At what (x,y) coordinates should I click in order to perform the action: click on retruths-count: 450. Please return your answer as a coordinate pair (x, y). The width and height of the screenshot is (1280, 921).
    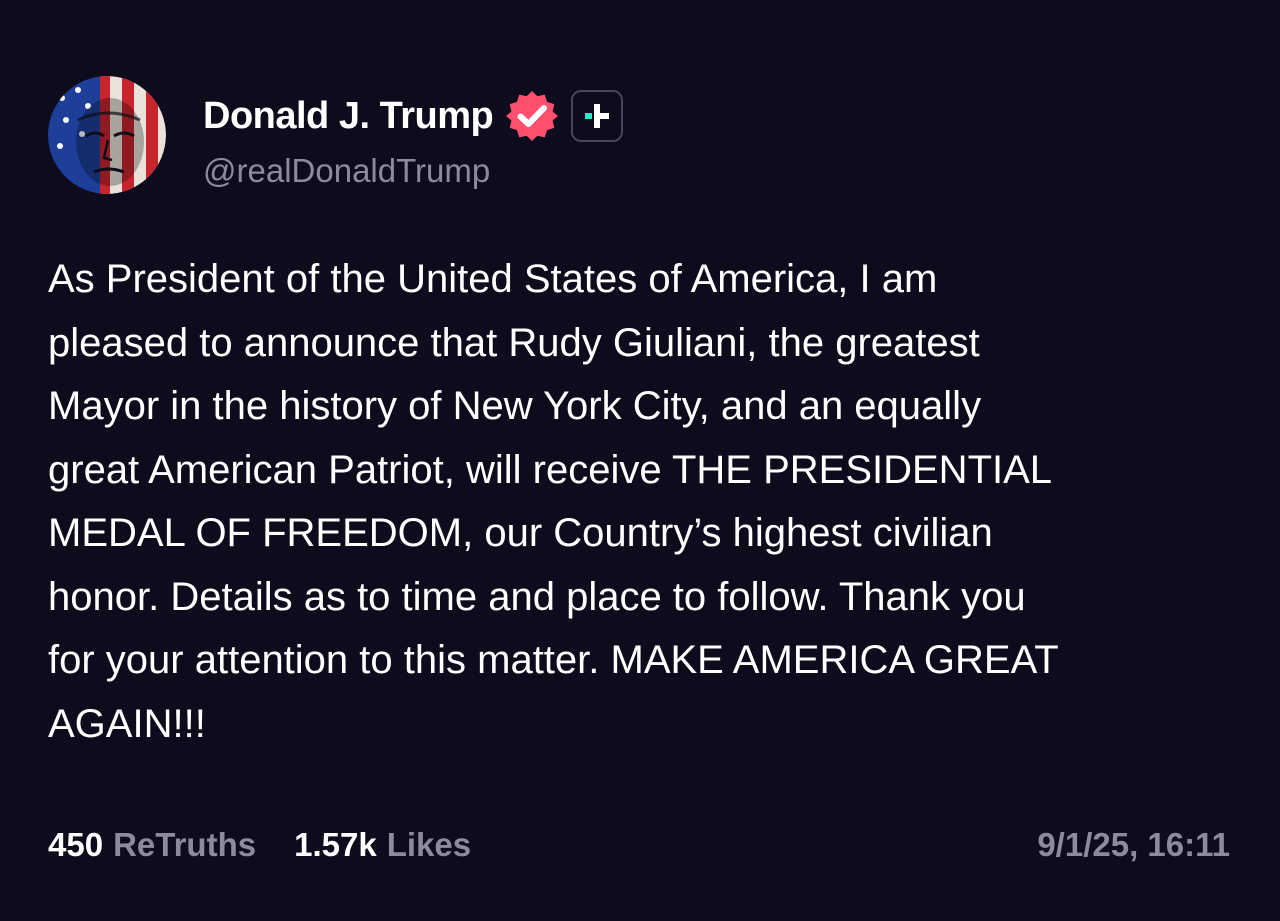
    Looking at the image, I should click on (76, 844).